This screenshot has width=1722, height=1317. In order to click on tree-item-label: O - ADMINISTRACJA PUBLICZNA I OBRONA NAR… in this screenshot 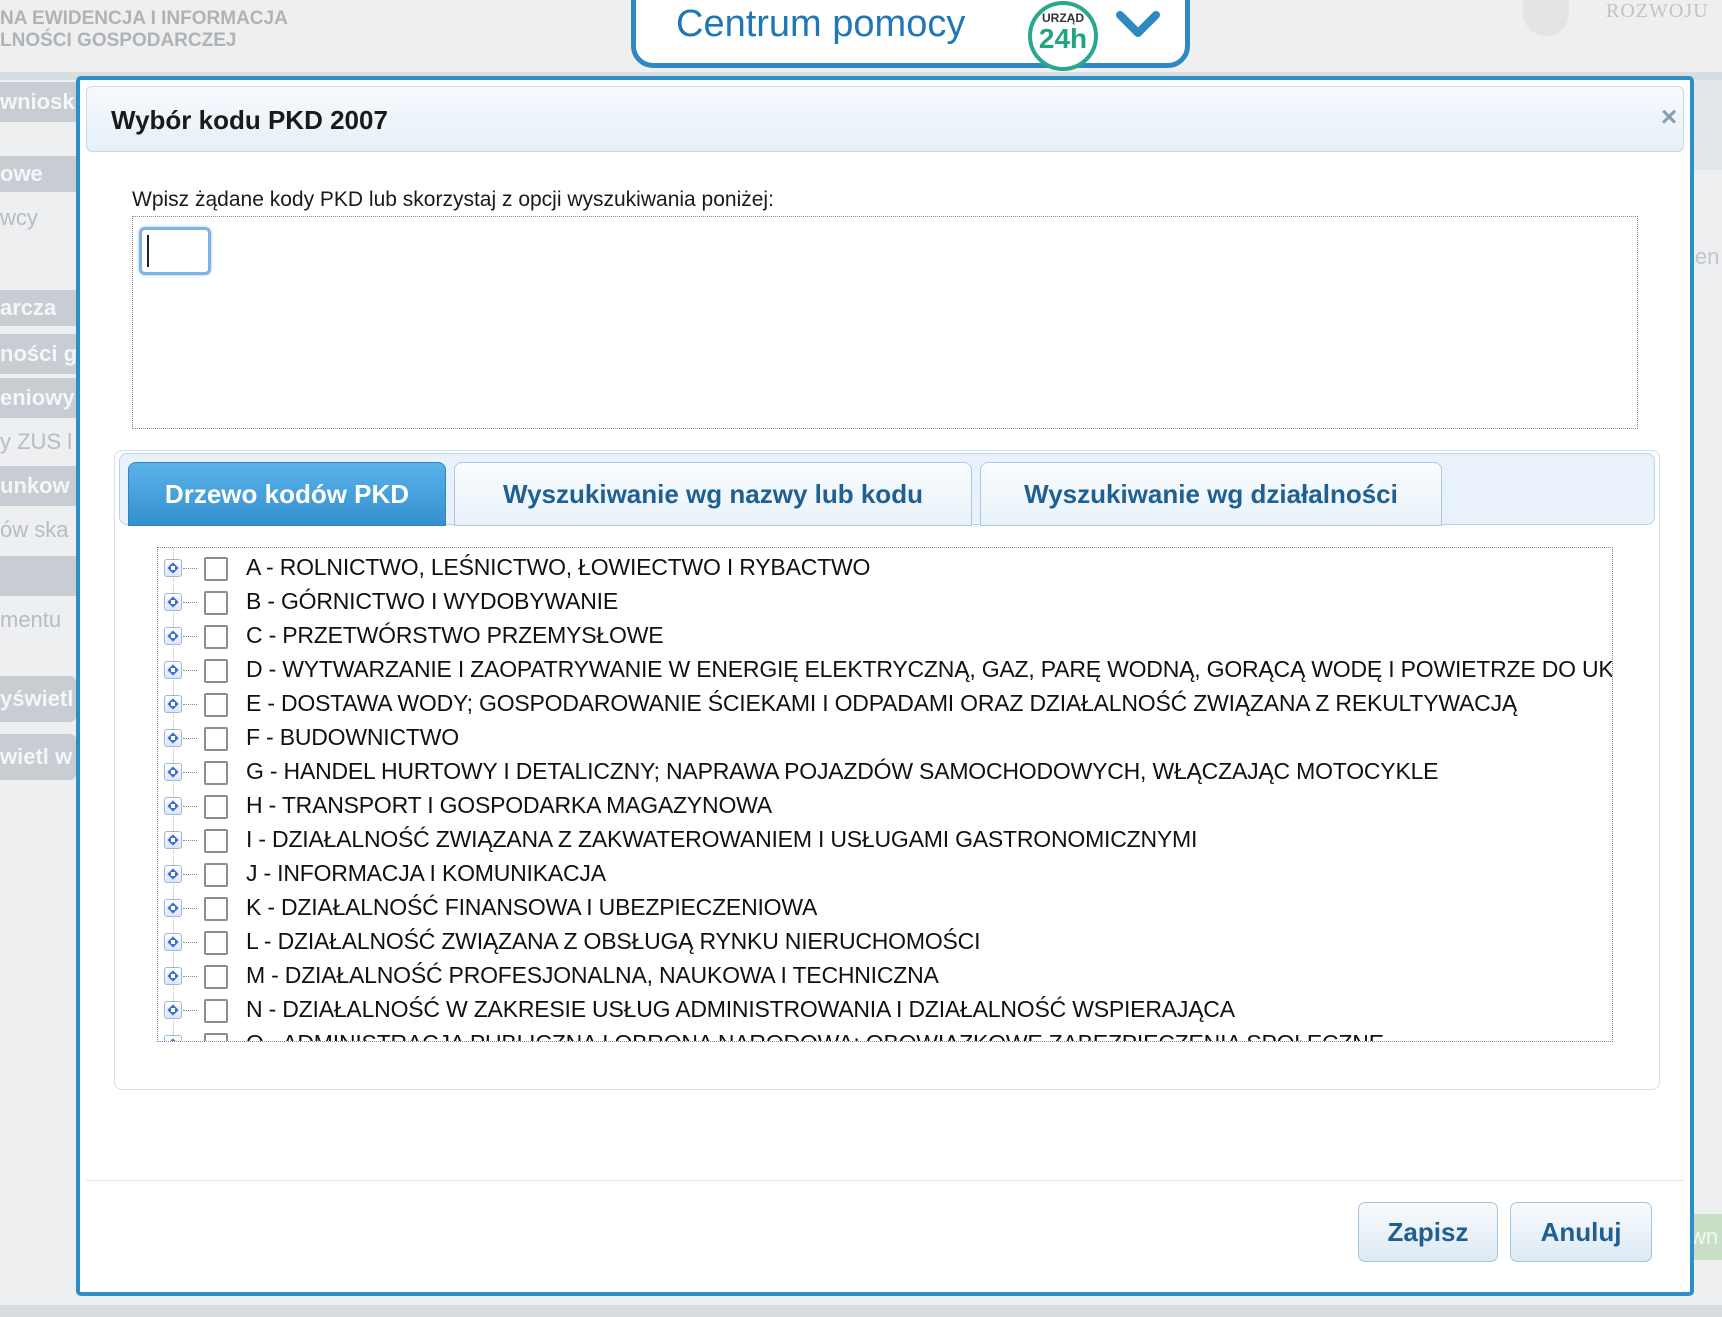, I will do `click(815, 1035)`.